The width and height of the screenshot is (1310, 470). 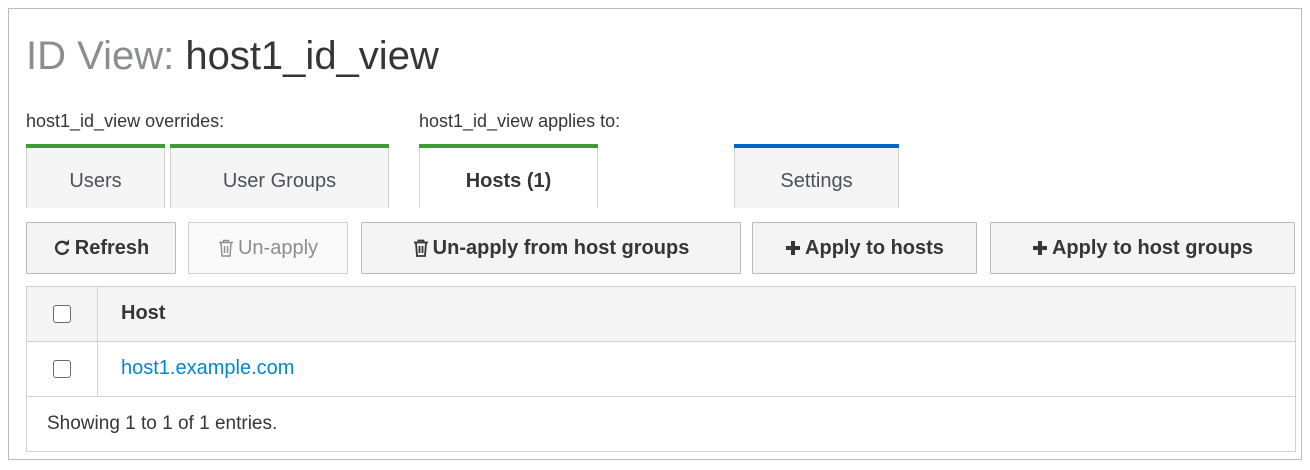 I want to click on apply-to-hosts-label: Apply to hosts, so click(x=874, y=247).